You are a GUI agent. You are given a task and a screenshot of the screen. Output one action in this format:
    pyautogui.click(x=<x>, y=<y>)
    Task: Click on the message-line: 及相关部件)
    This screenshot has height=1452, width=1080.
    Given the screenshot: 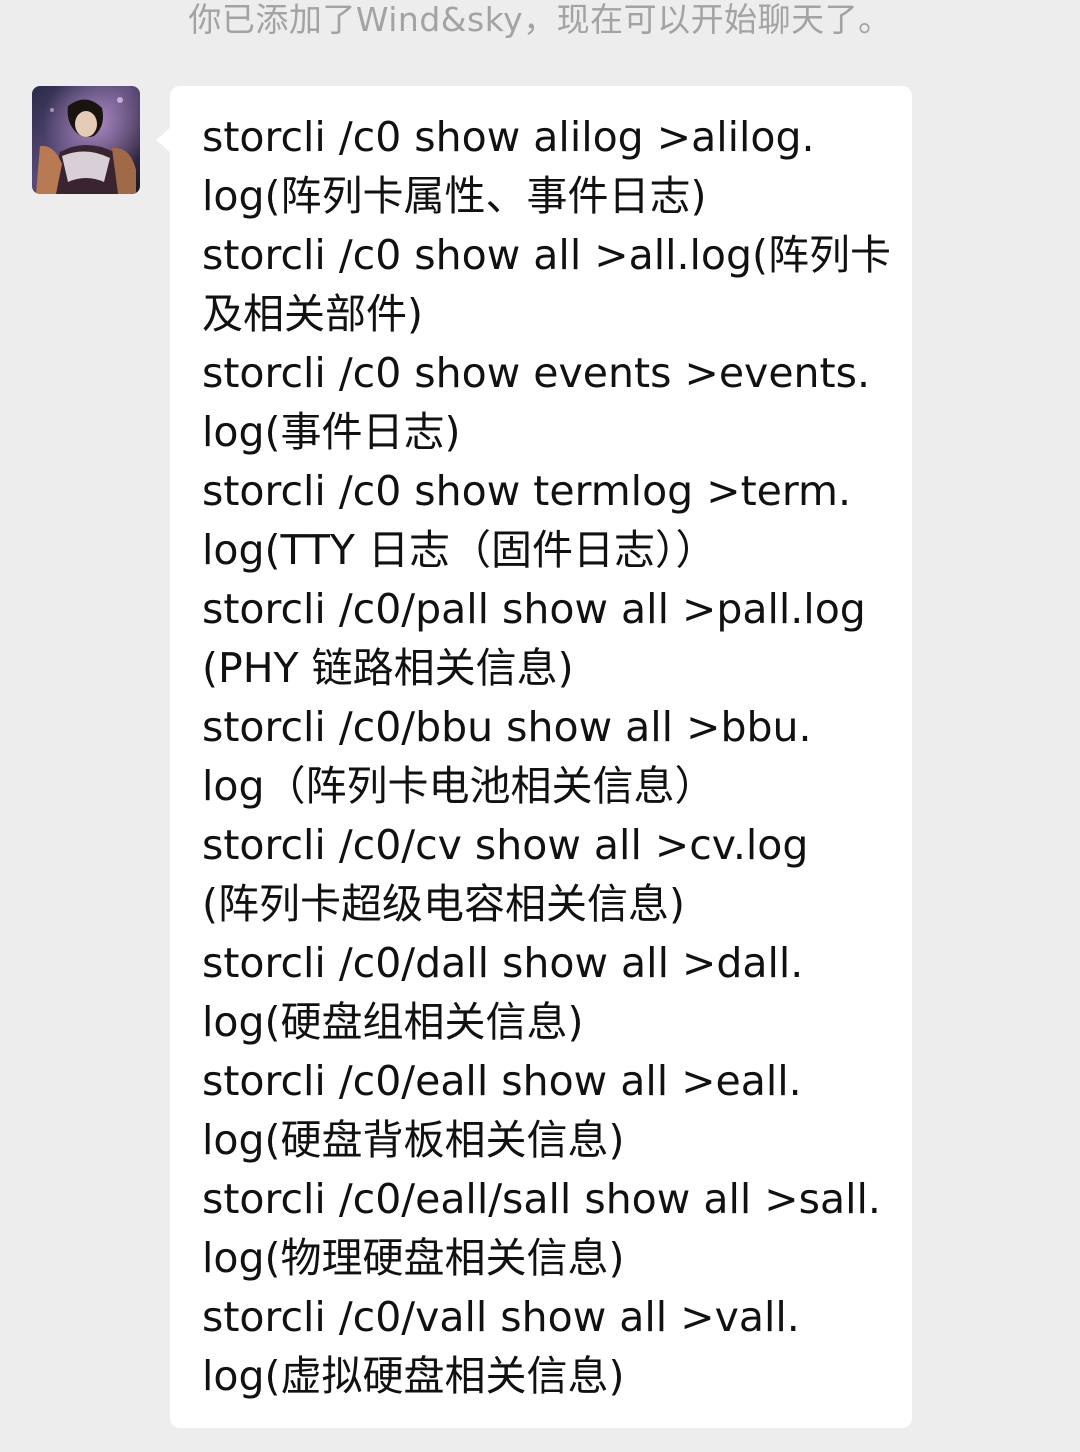 What is the action you would take?
    pyautogui.click(x=312, y=314)
    